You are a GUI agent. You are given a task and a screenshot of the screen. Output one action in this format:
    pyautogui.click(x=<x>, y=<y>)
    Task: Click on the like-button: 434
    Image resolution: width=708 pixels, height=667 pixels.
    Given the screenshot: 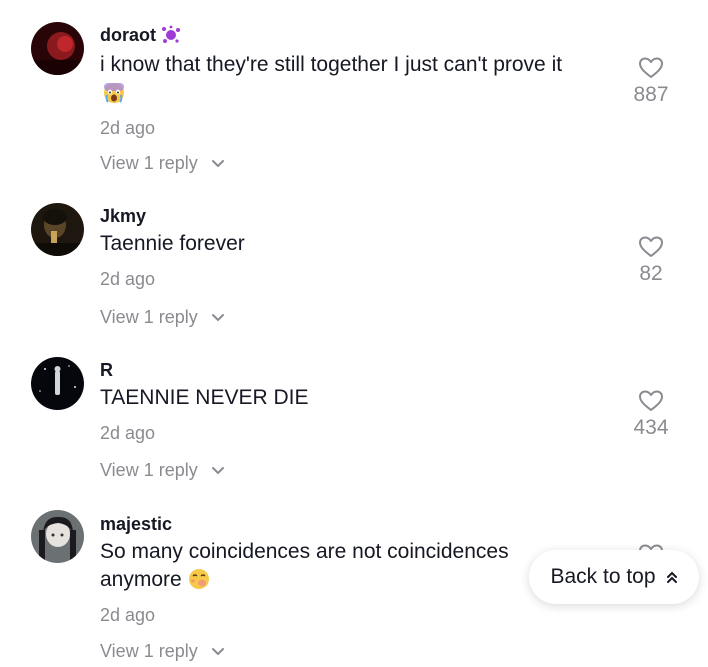 What is the action you would take?
    pyautogui.click(x=651, y=415)
    